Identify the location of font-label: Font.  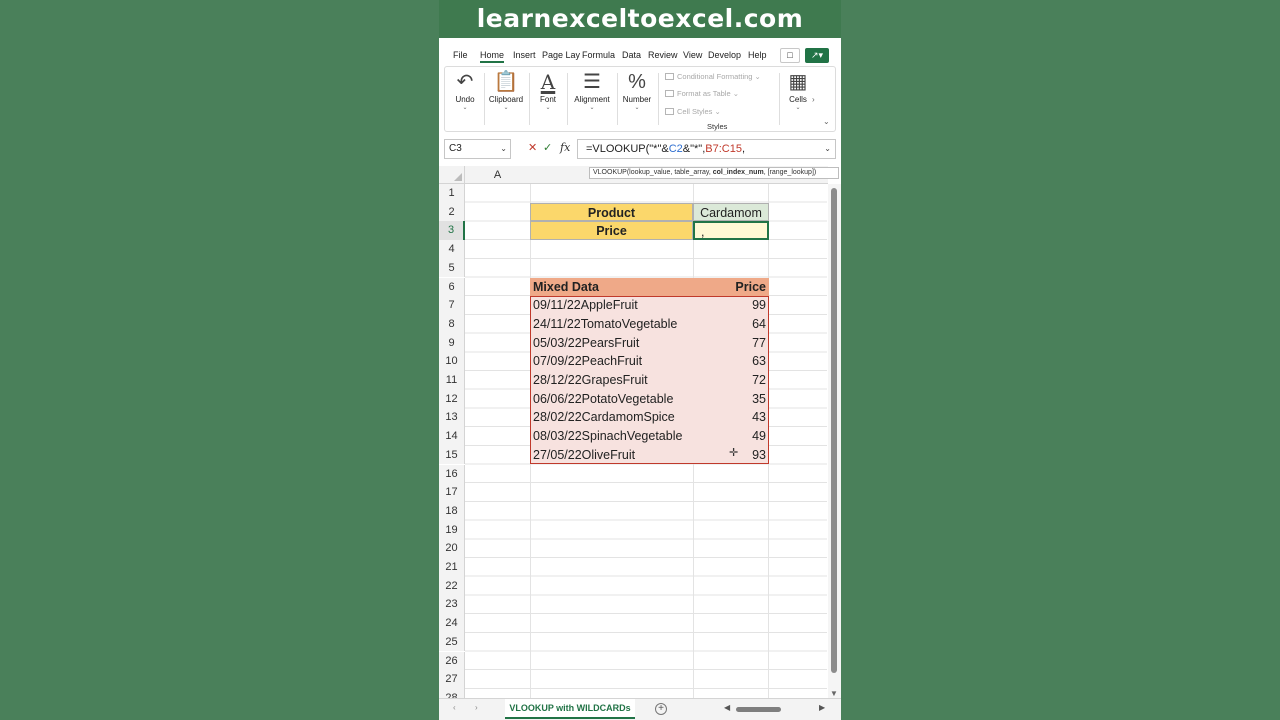
(547, 99).